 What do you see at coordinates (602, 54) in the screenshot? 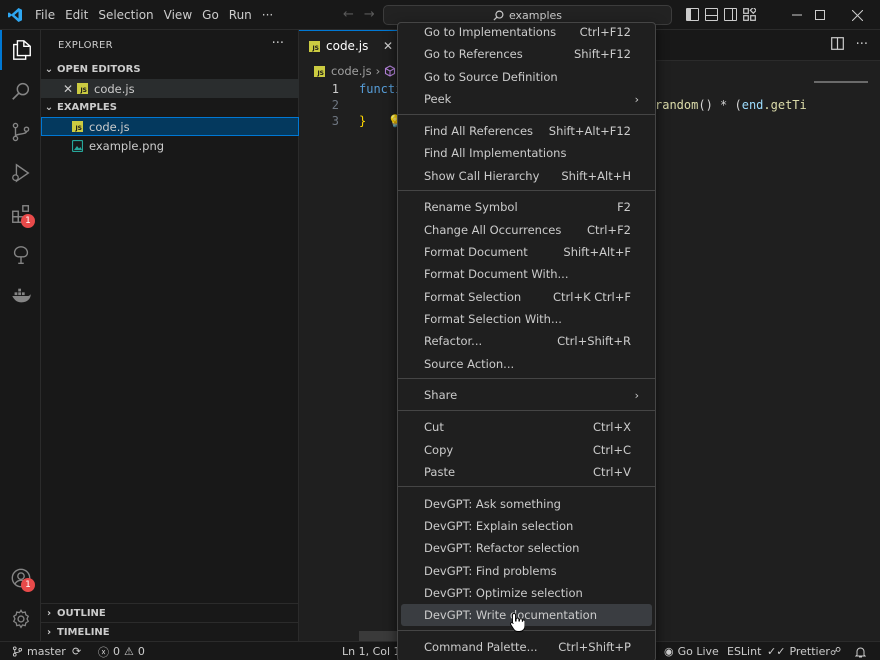
I see `menu-item-shortcut: Shift+F12` at bounding box center [602, 54].